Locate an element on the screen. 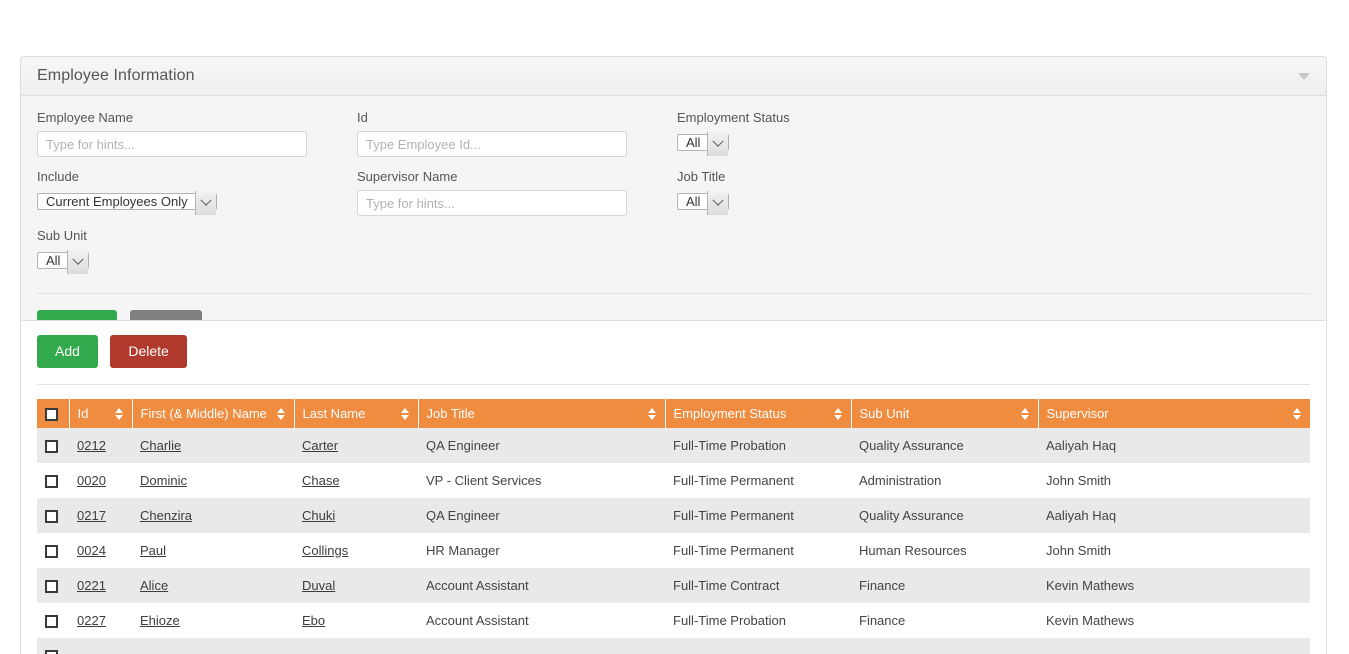 Image resolution: width=1349 pixels, height=654 pixels. include-select: Current Employees Only is located at coordinates (127, 201).